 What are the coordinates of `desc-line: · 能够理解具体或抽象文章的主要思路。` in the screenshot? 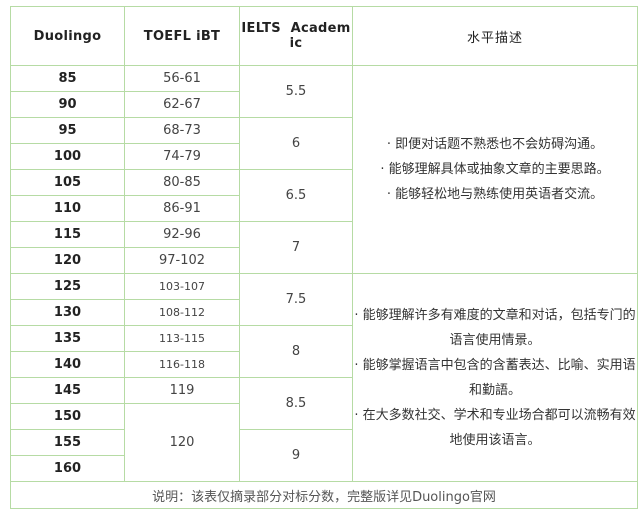 It's located at (495, 169).